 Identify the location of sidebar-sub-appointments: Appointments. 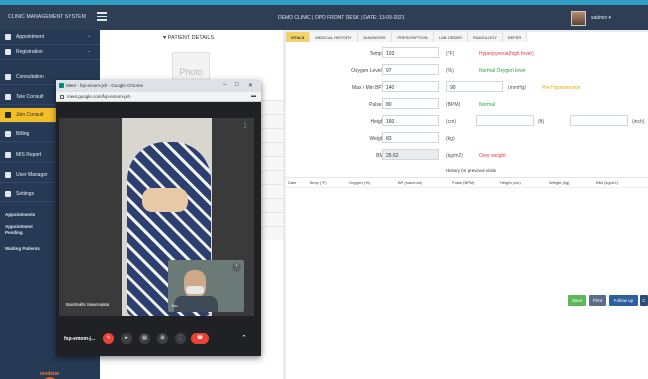
(20, 215).